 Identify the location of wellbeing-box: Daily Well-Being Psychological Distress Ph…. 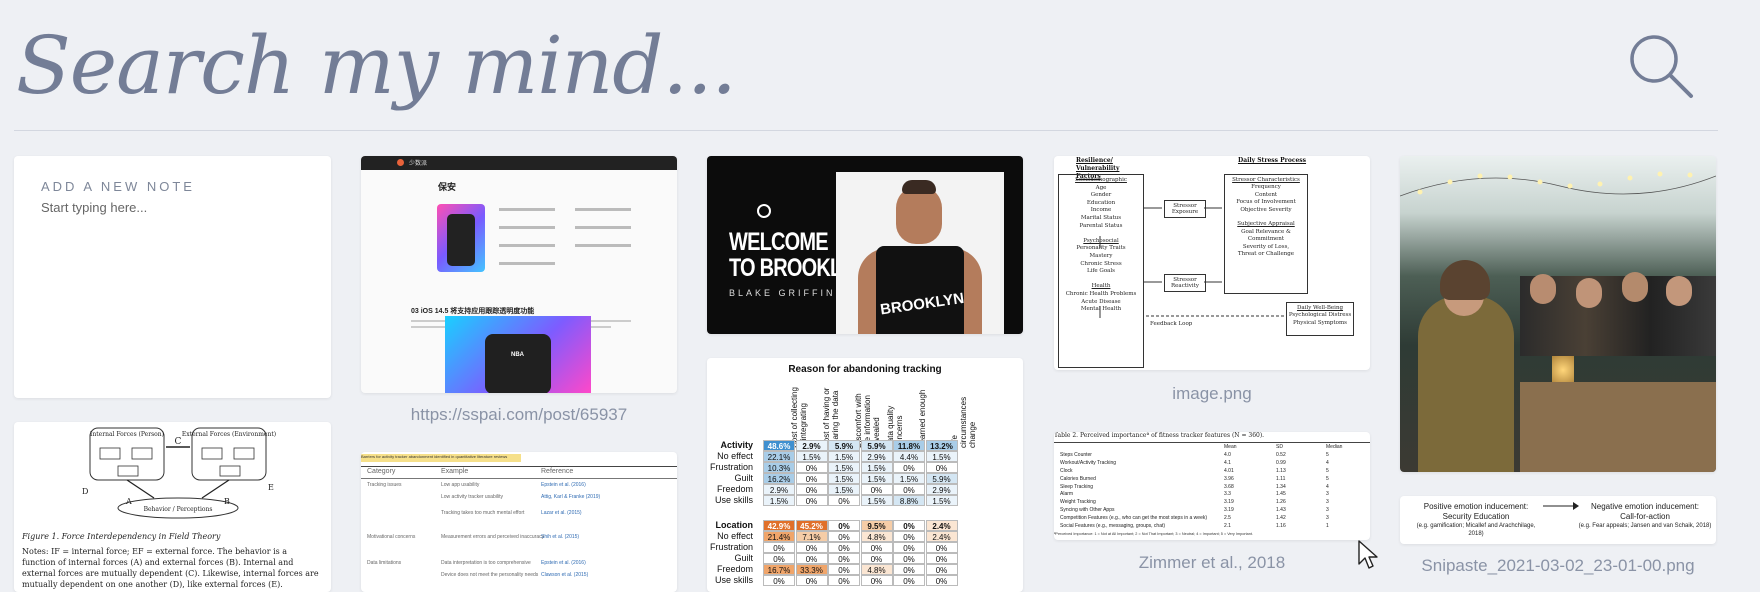
(1320, 319).